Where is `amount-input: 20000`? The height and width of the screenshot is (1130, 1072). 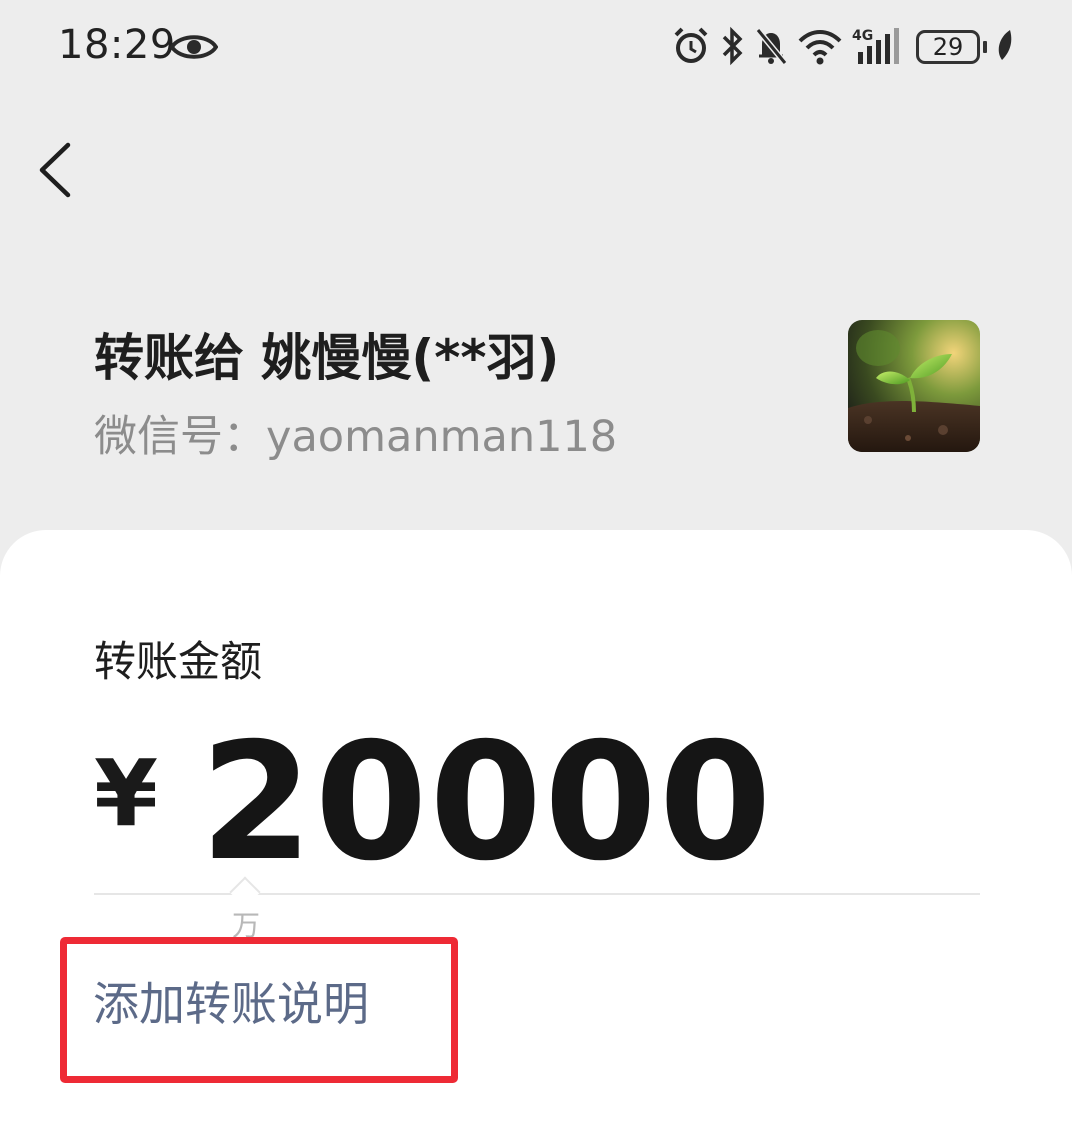 amount-input: 20000 is located at coordinates (487, 803).